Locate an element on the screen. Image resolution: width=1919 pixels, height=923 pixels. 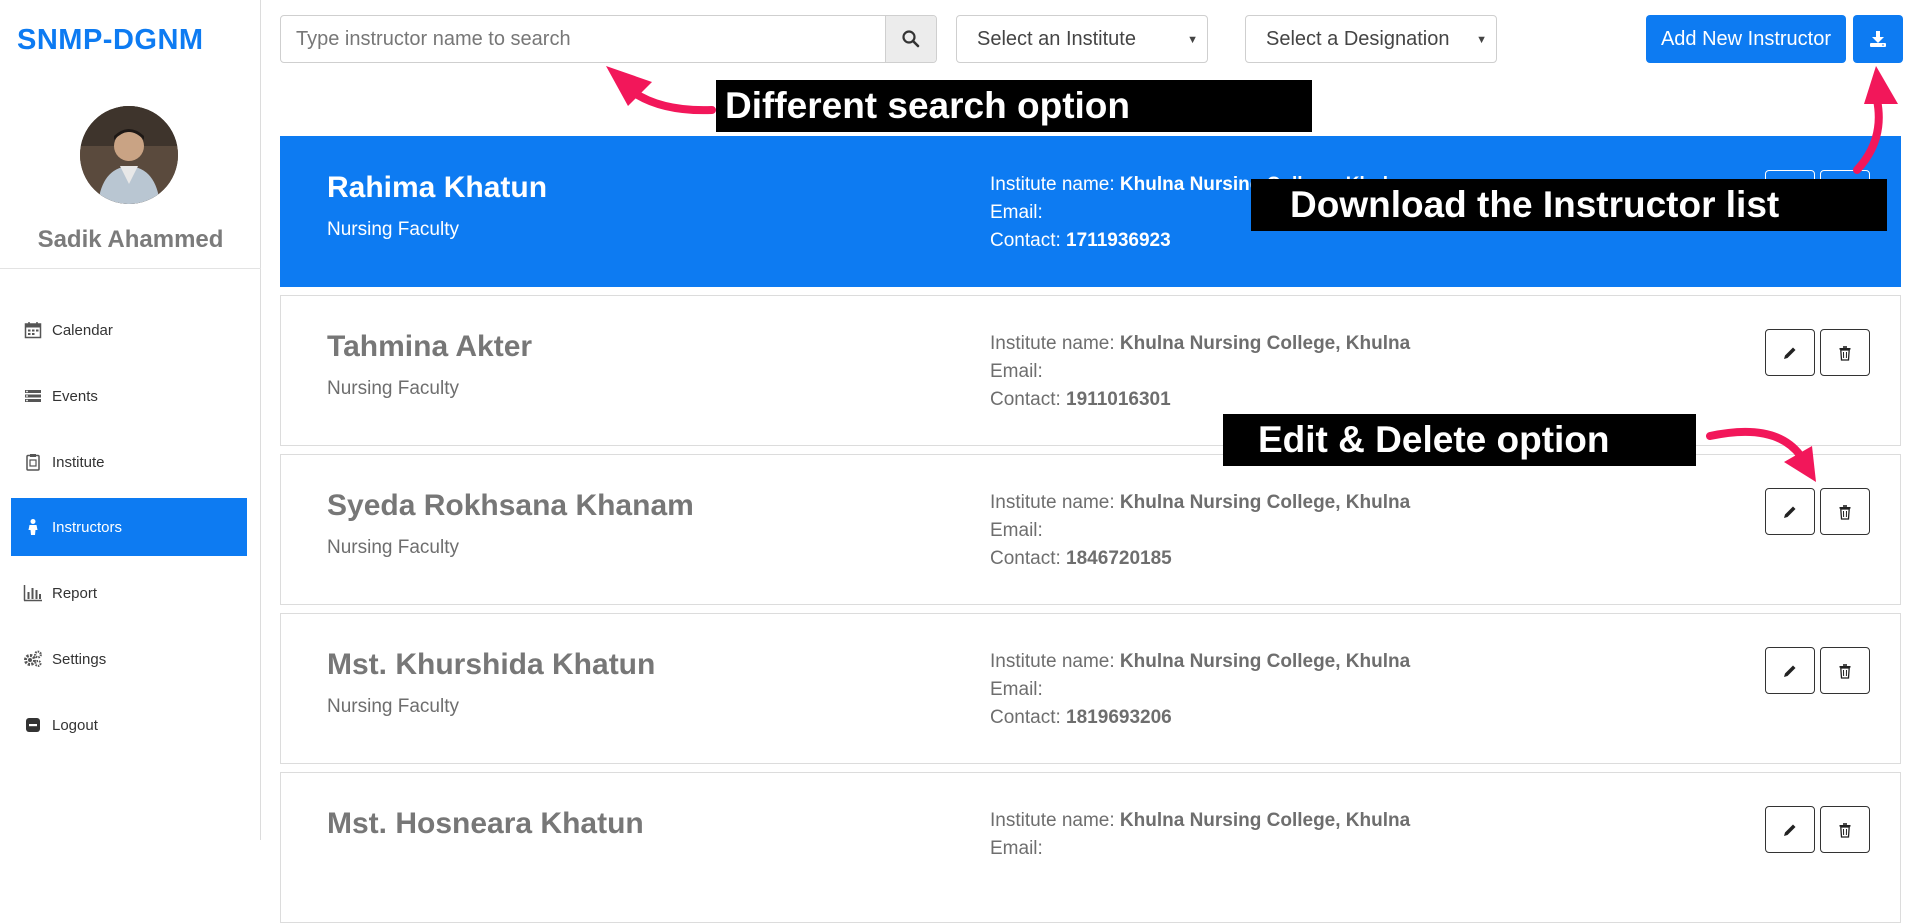
gears-icon is located at coordinates (33, 659).